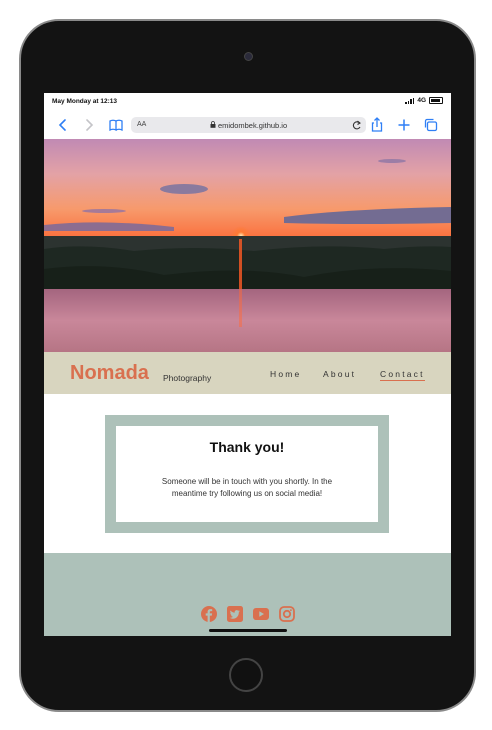 This screenshot has height=730, width=492. Describe the element at coordinates (248, 630) in the screenshot. I see `home-indicator` at that location.